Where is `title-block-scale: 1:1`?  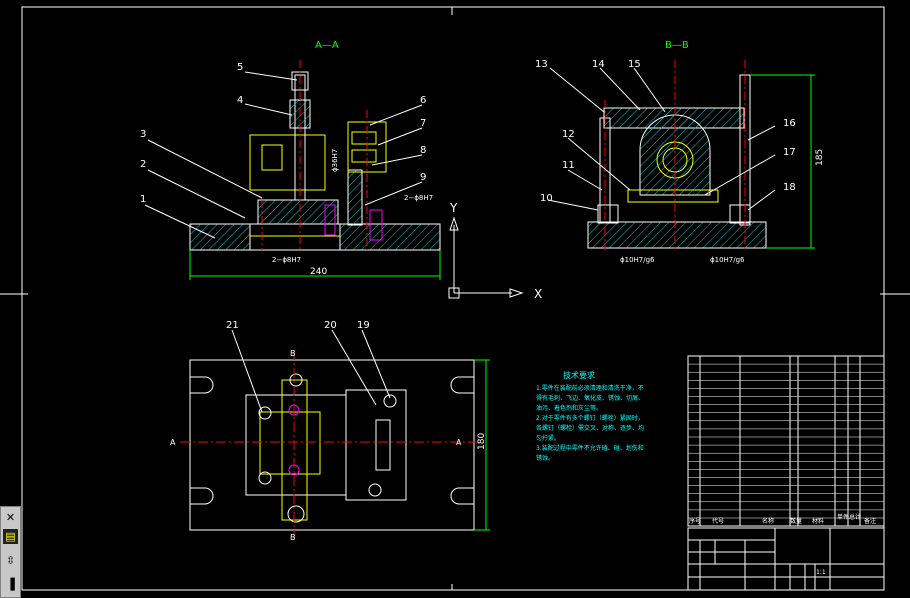 title-block-scale: 1:1 is located at coordinates (821, 572).